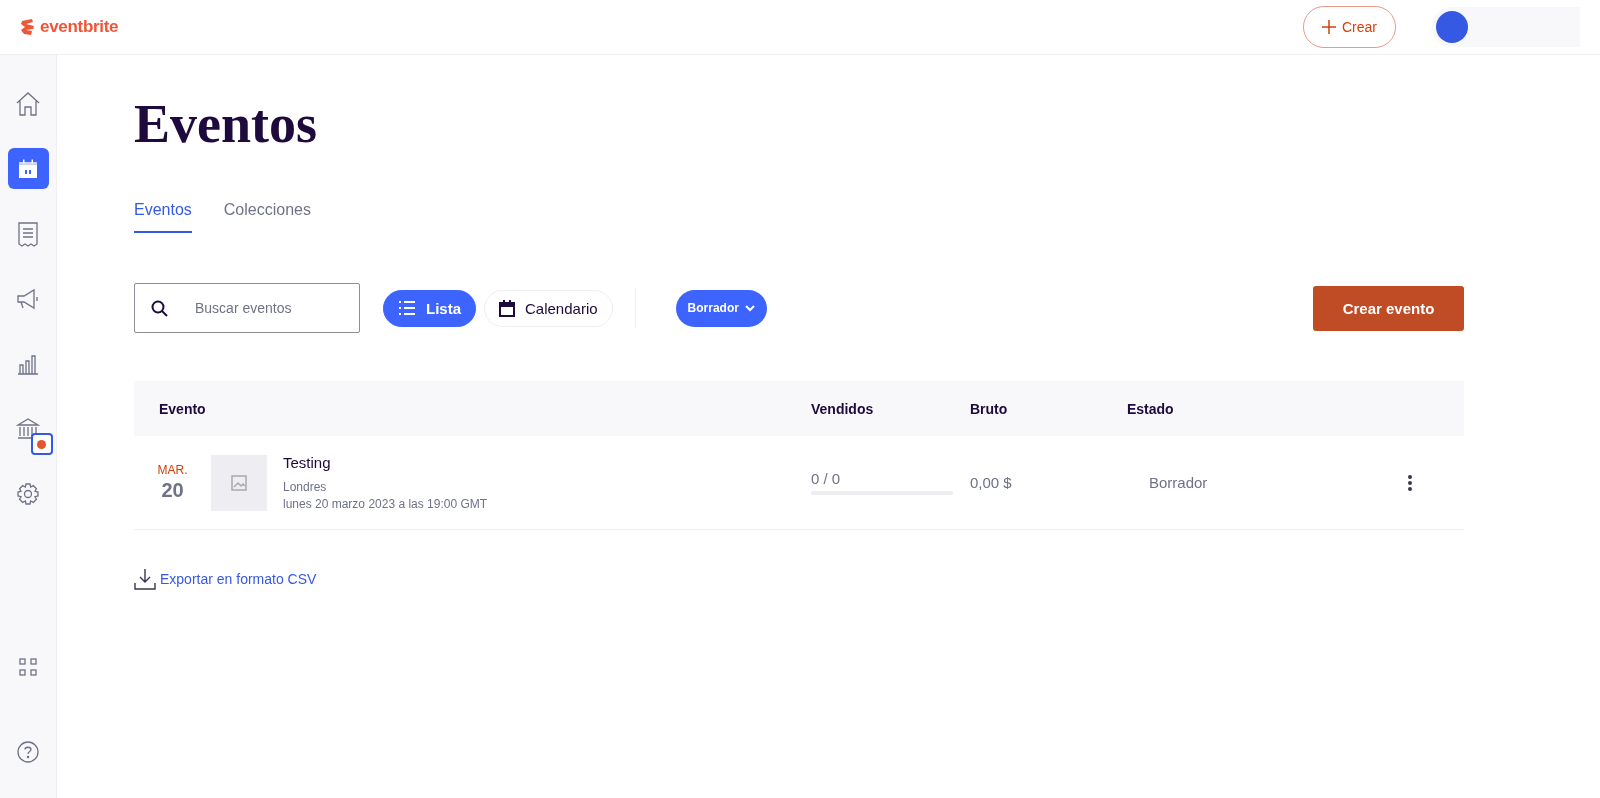 This screenshot has width=1600, height=798. What do you see at coordinates (989, 408) in the screenshot?
I see `column-header: Bruto` at bounding box center [989, 408].